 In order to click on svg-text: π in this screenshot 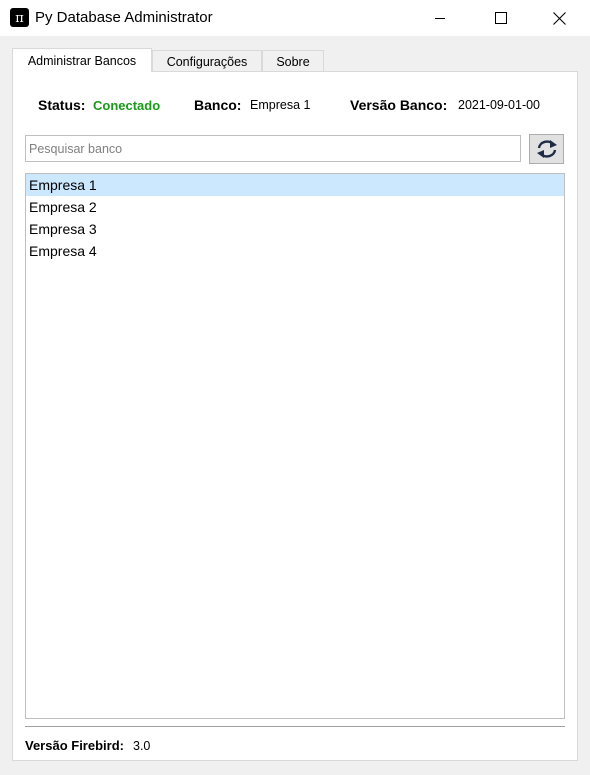, I will do `click(19, 18)`.